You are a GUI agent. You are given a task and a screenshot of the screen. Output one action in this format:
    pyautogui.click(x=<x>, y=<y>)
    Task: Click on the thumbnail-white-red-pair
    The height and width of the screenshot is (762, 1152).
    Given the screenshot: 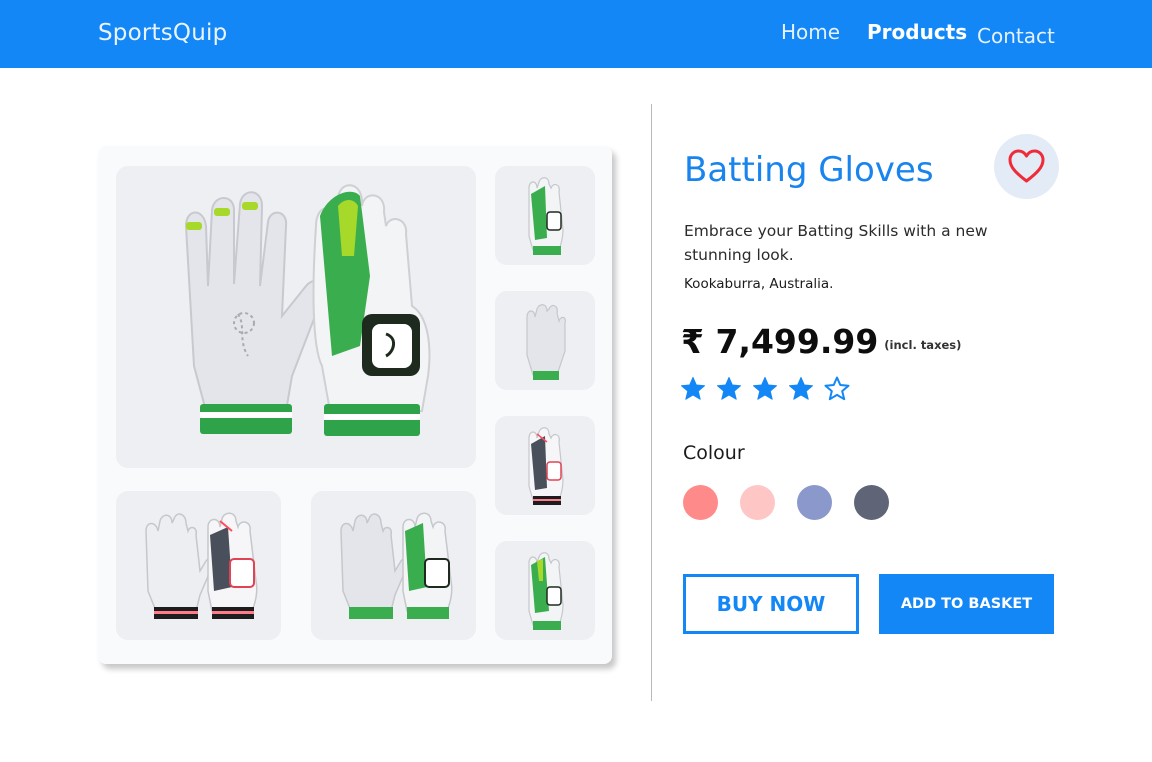 What is the action you would take?
    pyautogui.click(x=198, y=565)
    